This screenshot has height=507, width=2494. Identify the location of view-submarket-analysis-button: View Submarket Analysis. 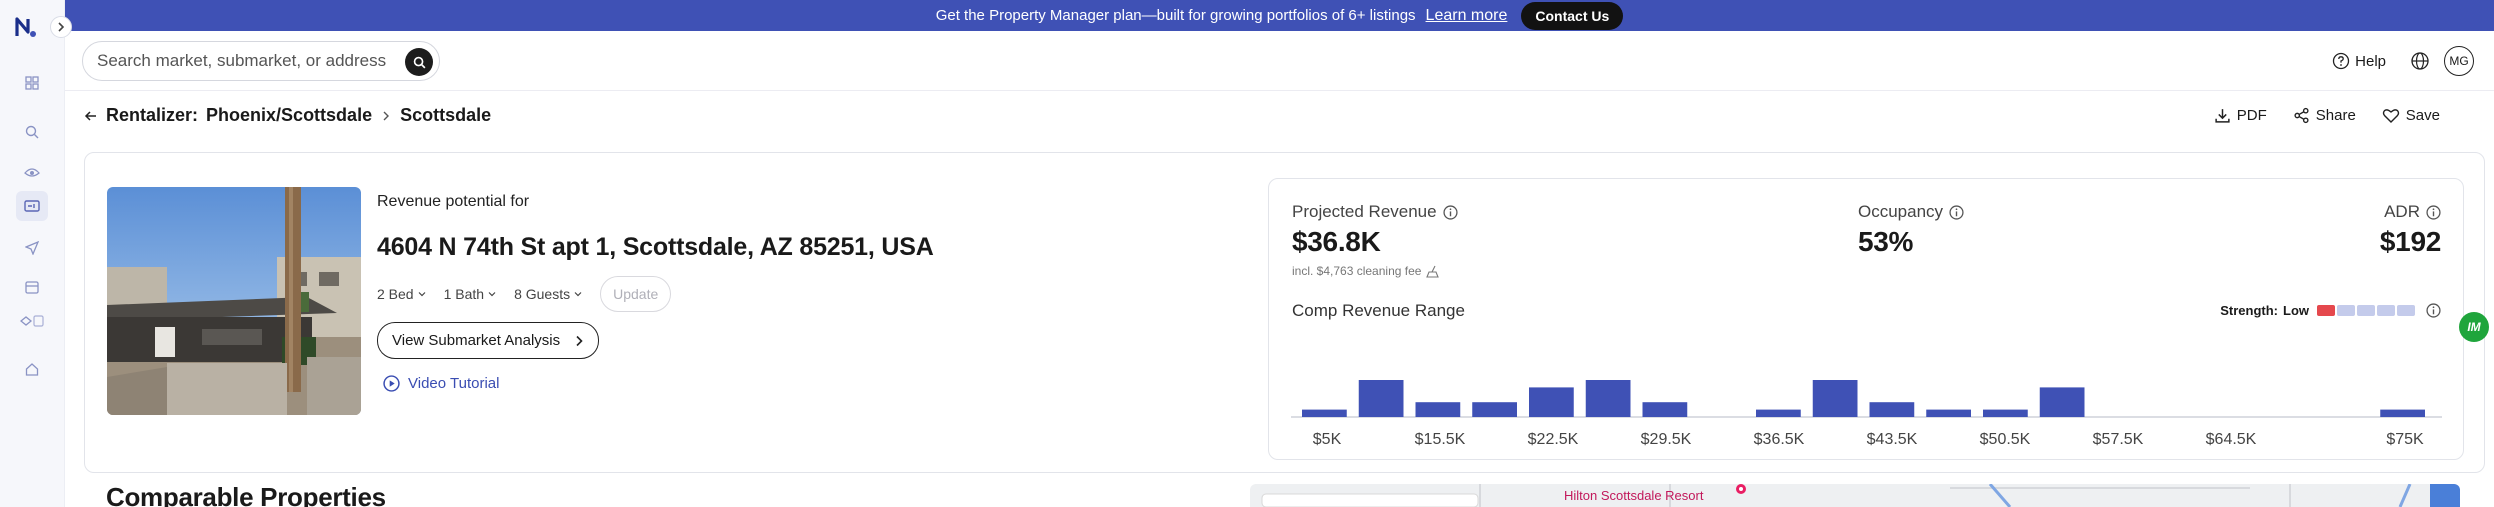
(488, 340).